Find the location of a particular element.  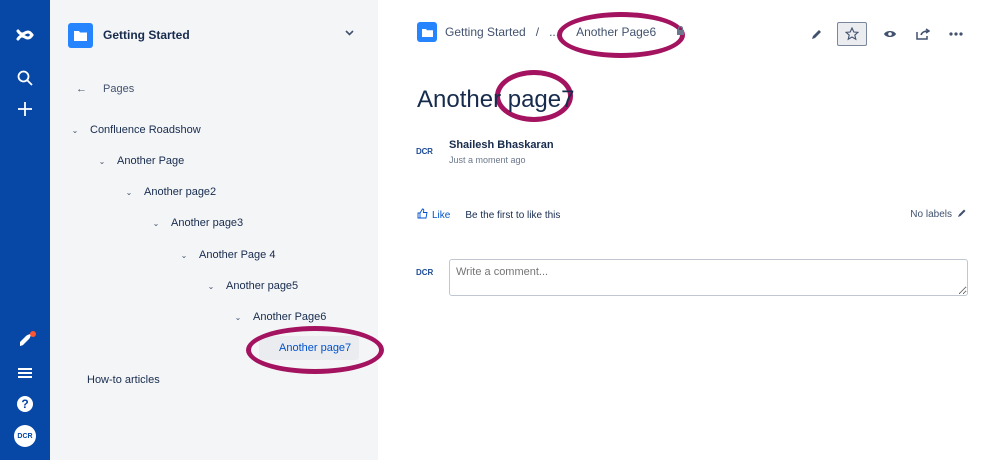

help-glyph: ? is located at coordinates (25, 404).